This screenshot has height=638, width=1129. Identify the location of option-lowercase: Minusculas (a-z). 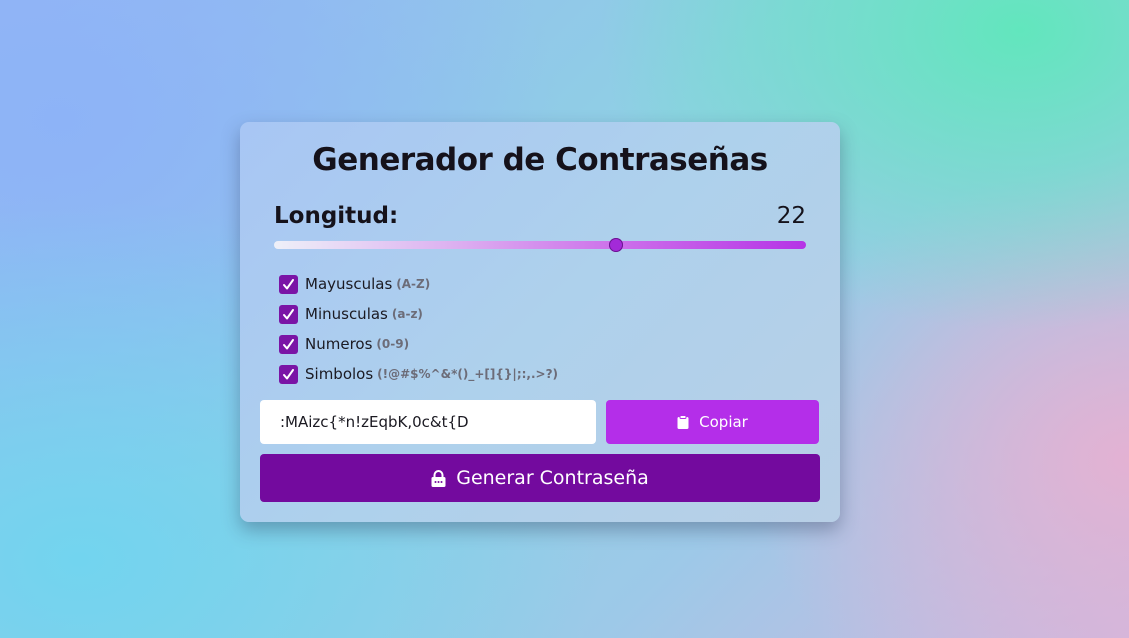
(418, 314).